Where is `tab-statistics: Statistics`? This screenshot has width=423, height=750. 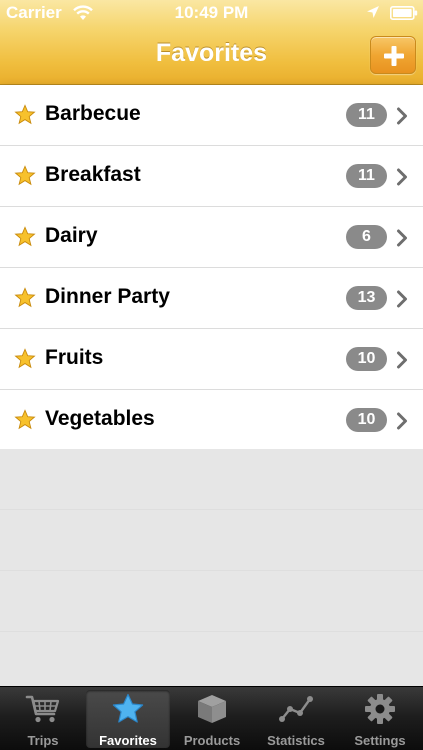 tab-statistics: Statistics is located at coordinates (296, 718).